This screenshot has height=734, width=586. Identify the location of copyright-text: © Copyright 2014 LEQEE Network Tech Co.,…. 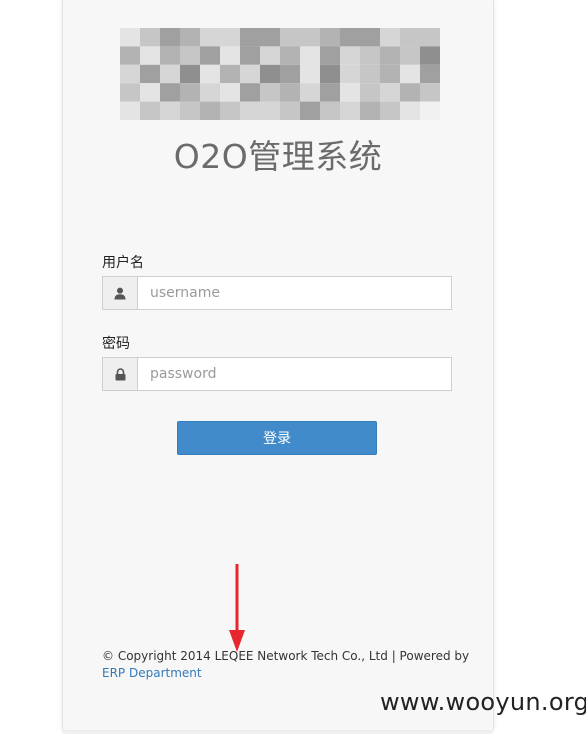
(286, 656).